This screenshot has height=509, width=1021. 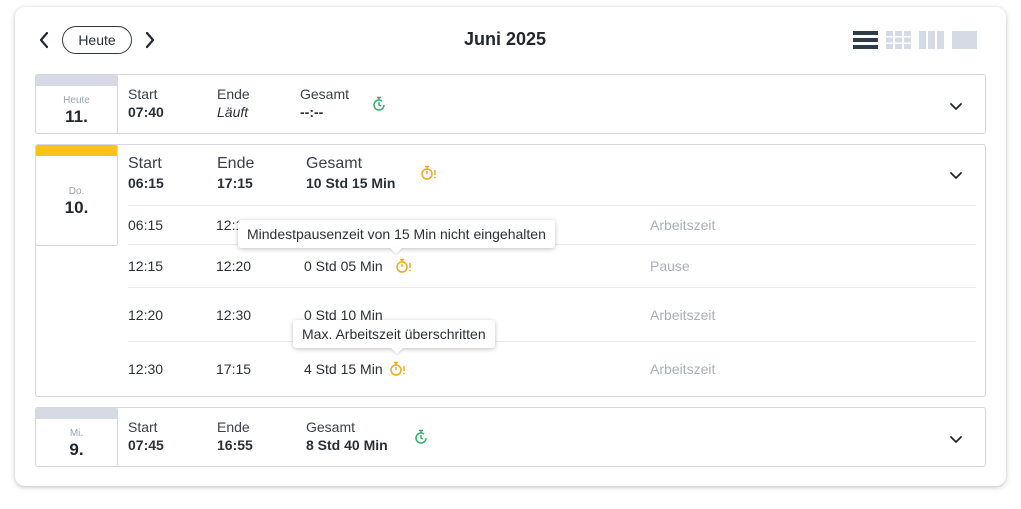 I want to click on end-cell: Ende 16:55, so click(x=235, y=436).